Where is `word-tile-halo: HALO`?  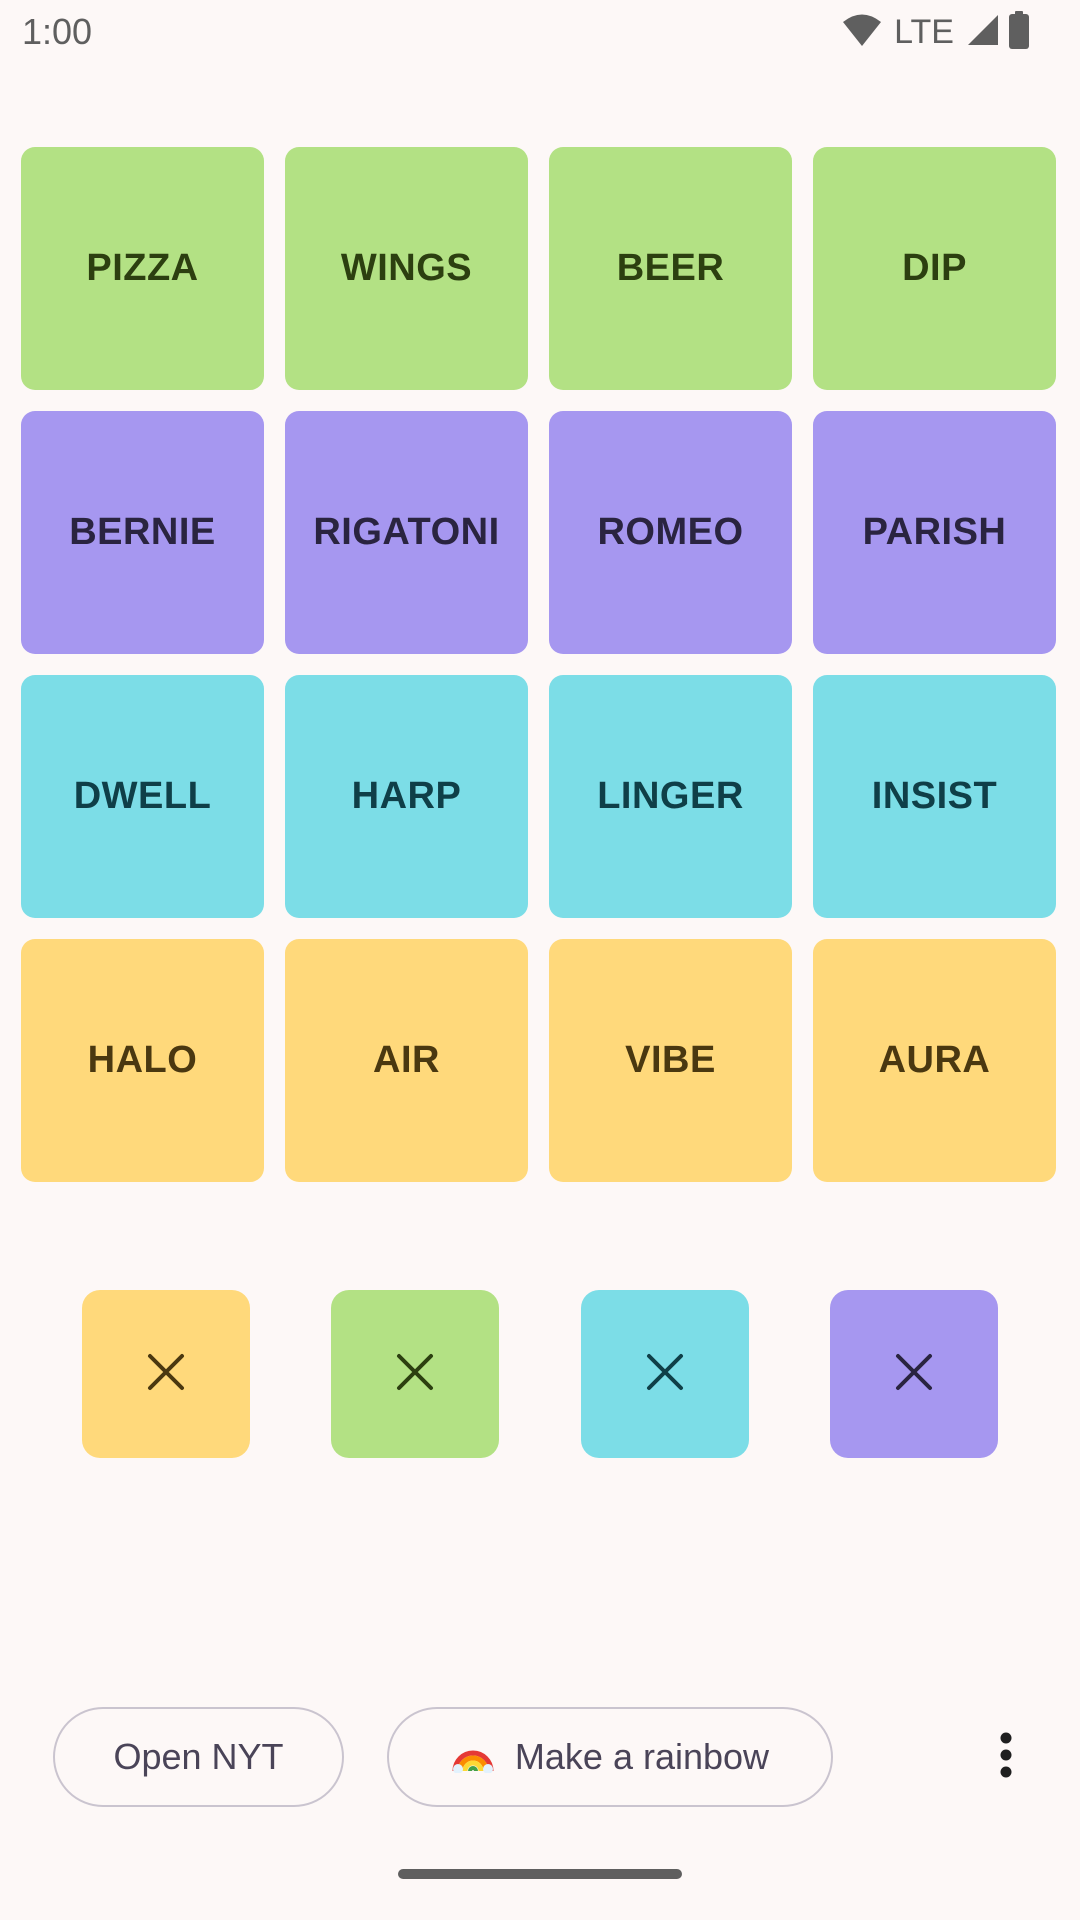 word-tile-halo: HALO is located at coordinates (142, 1060).